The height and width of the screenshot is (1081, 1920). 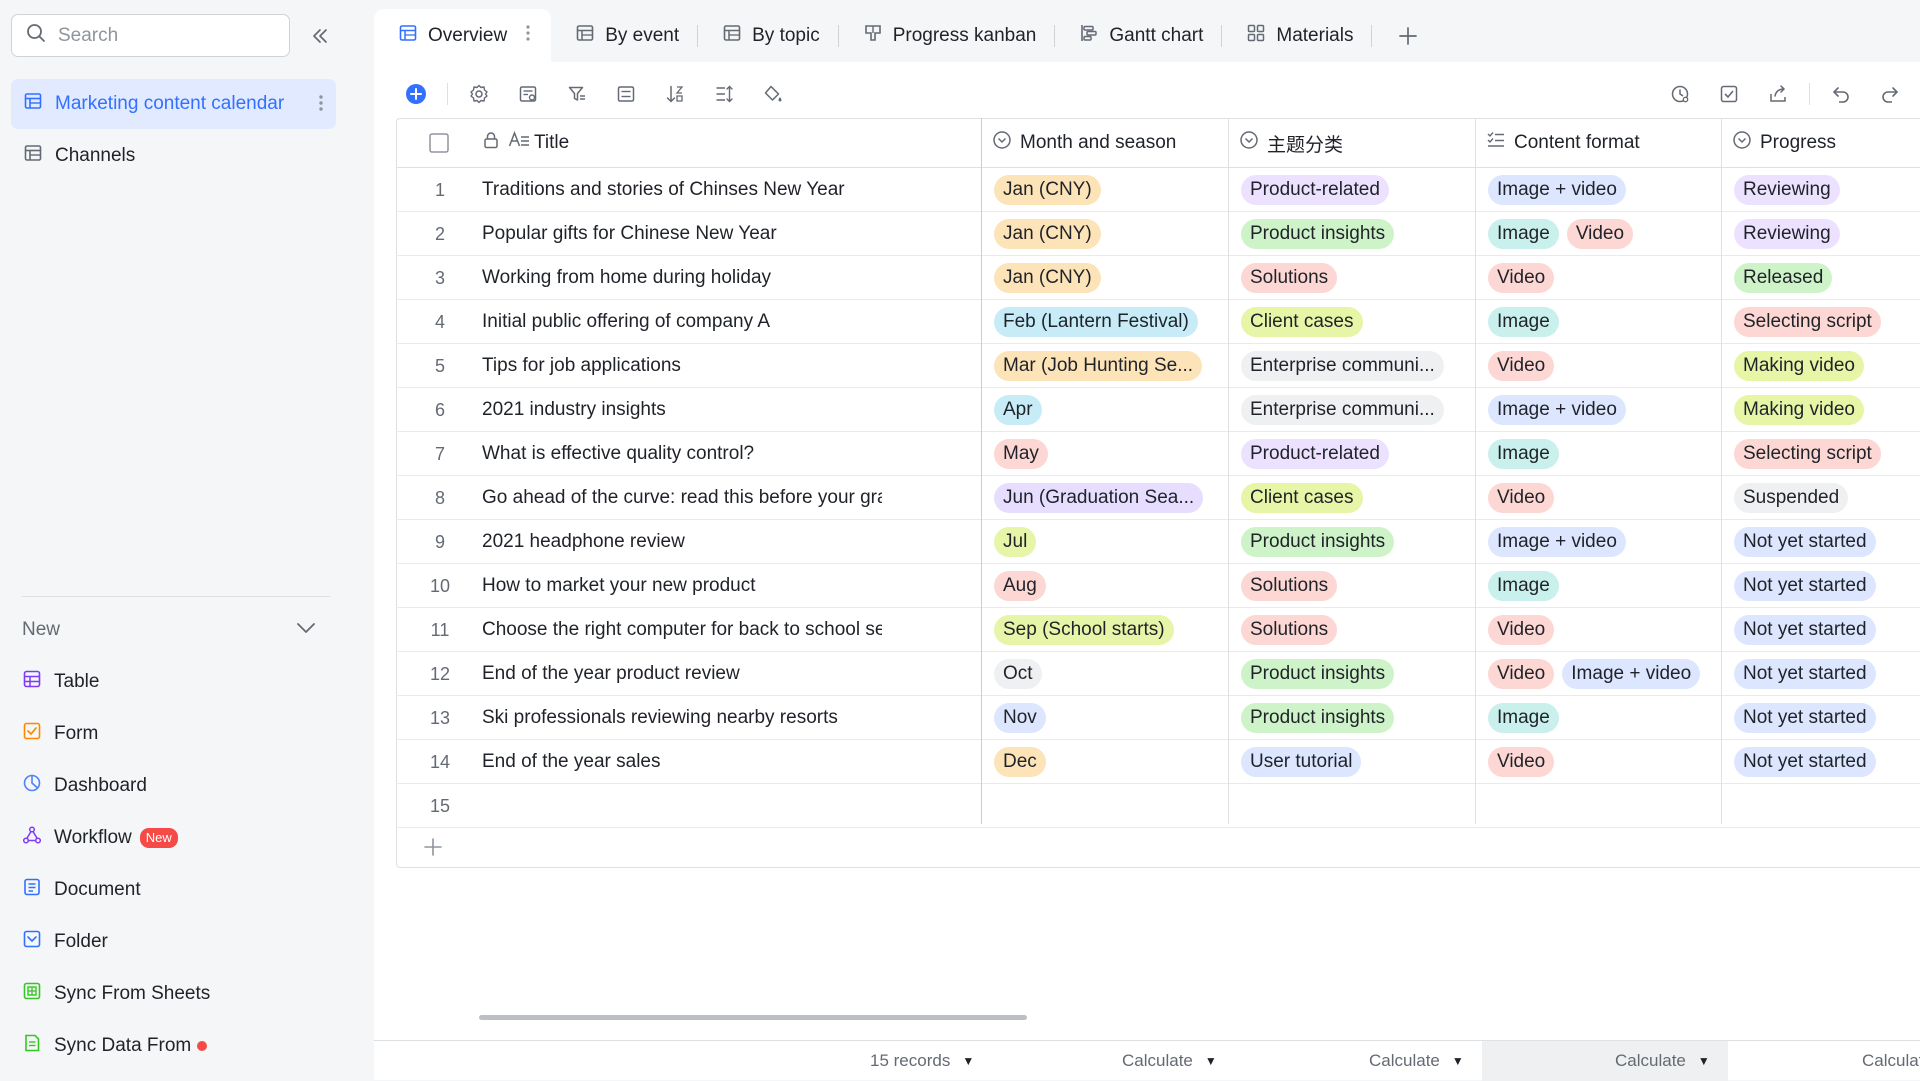 I want to click on column-header-topic: 主题分类, so click(x=1291, y=143).